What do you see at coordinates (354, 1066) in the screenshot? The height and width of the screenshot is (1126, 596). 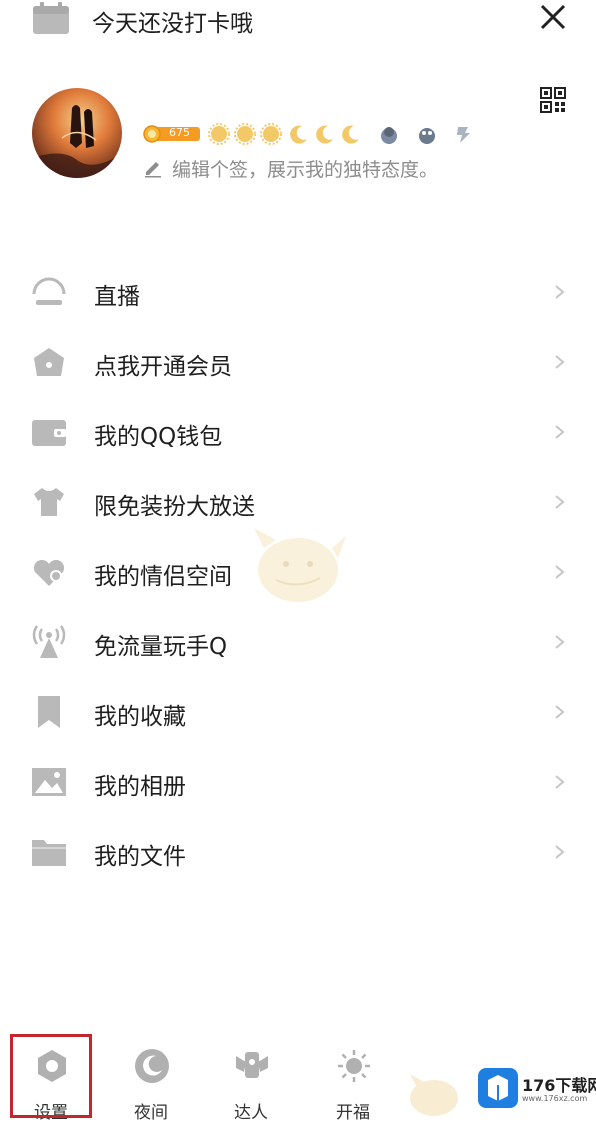 I see `sun-icon` at bounding box center [354, 1066].